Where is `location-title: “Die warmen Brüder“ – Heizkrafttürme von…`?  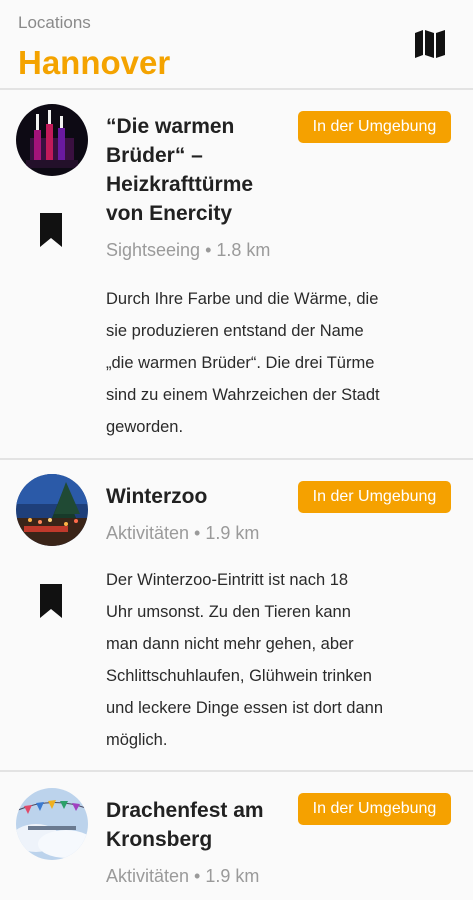 location-title: “Die warmen Brüder“ – Heizkrafttürme von… is located at coordinates (180, 170).